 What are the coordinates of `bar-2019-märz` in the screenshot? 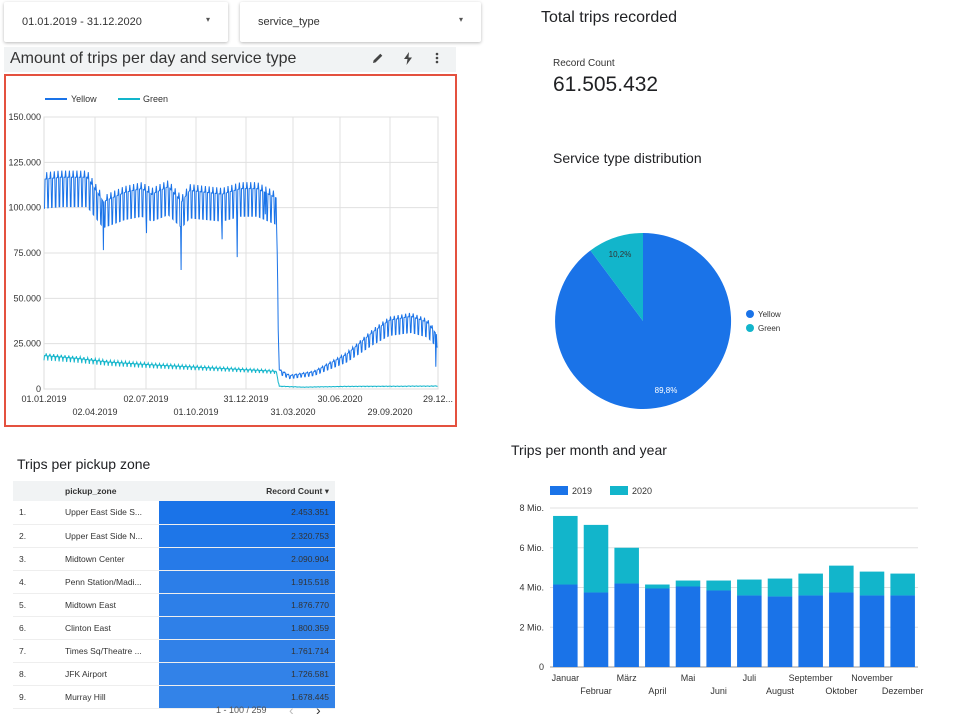 It's located at (626, 625).